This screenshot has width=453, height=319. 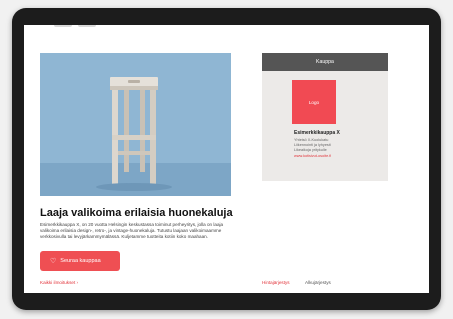 I want to click on shop-logo: Logo, so click(x=314, y=102).